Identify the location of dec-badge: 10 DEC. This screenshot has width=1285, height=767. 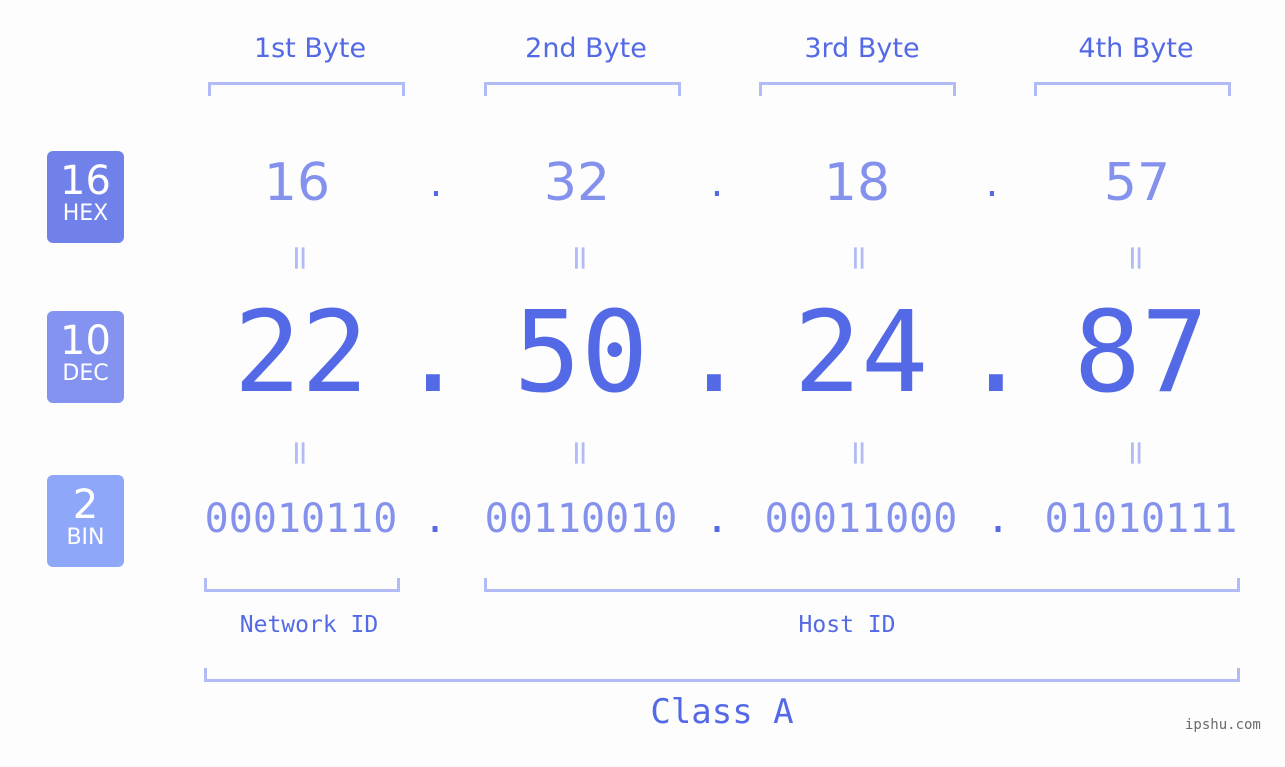
(85, 357).